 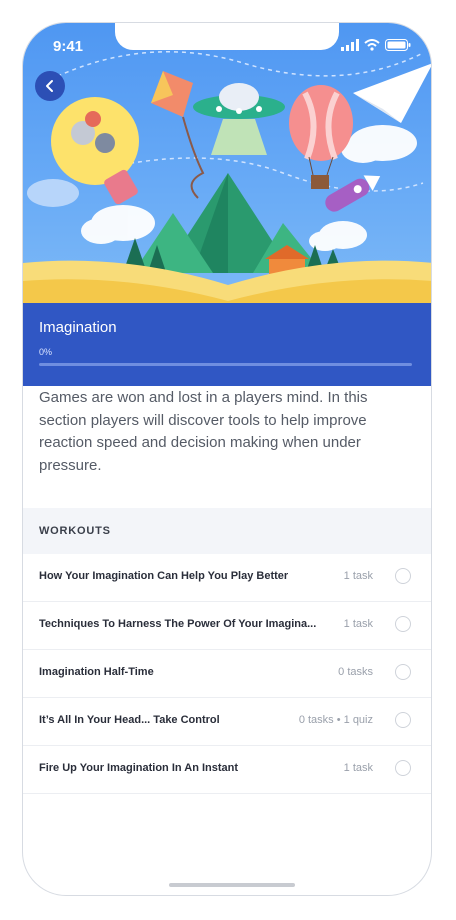 What do you see at coordinates (96, 672) in the screenshot?
I see `workout-title: Imagination Half-Time` at bounding box center [96, 672].